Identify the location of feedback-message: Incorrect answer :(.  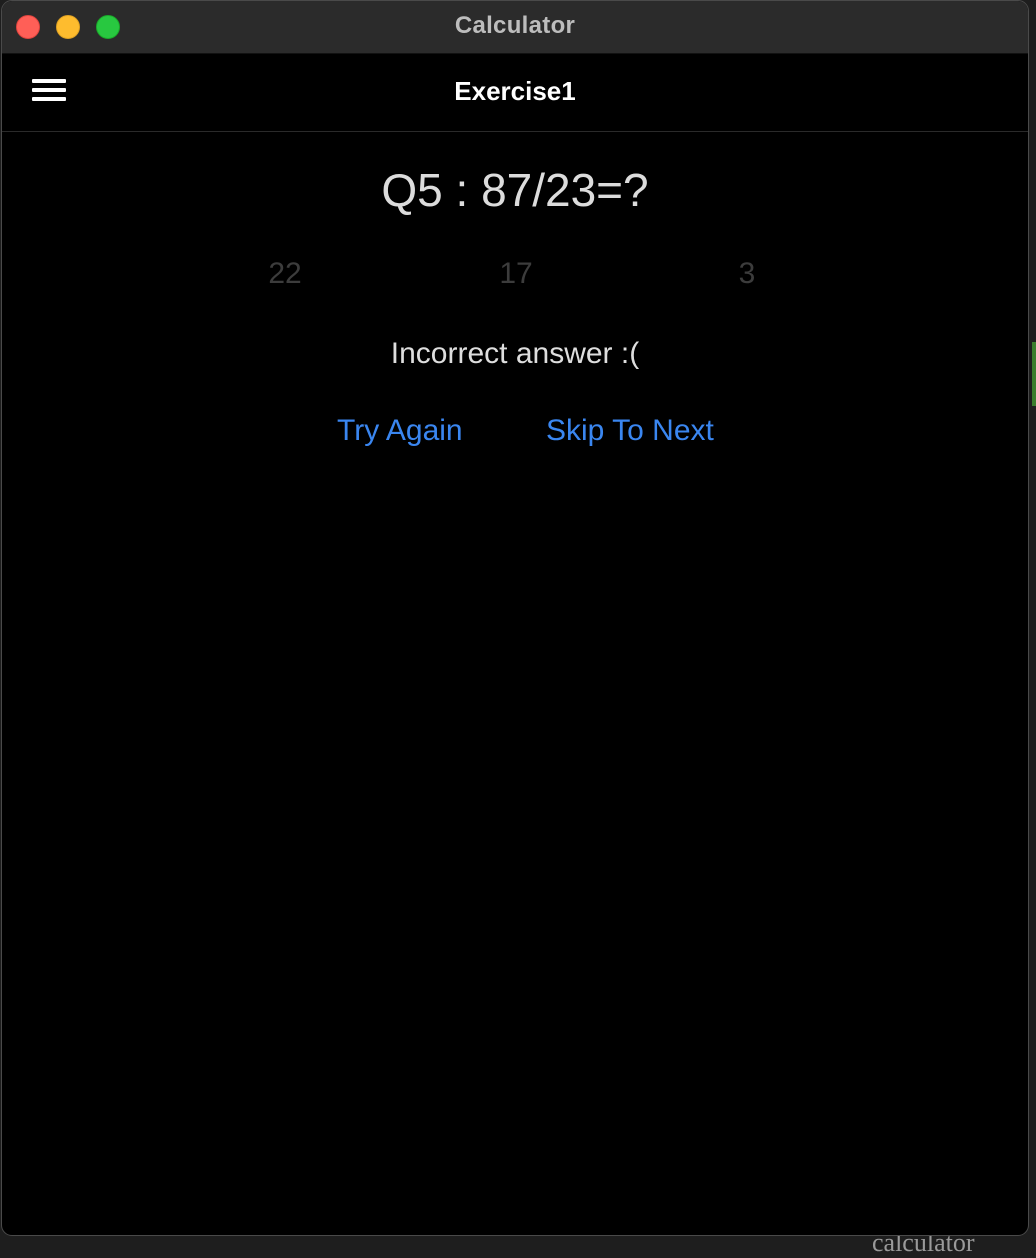
(515, 353).